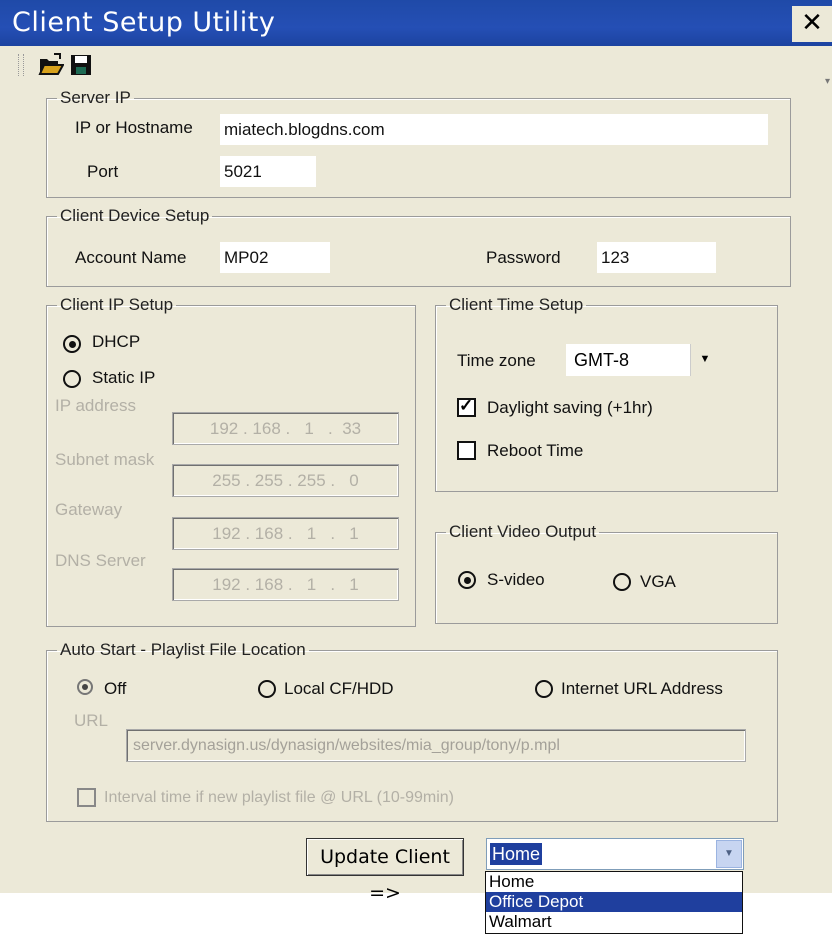 The width and height of the screenshot is (832, 934). What do you see at coordinates (827, 81) in the screenshot?
I see `toolbar-overflow-icon: ▾` at bounding box center [827, 81].